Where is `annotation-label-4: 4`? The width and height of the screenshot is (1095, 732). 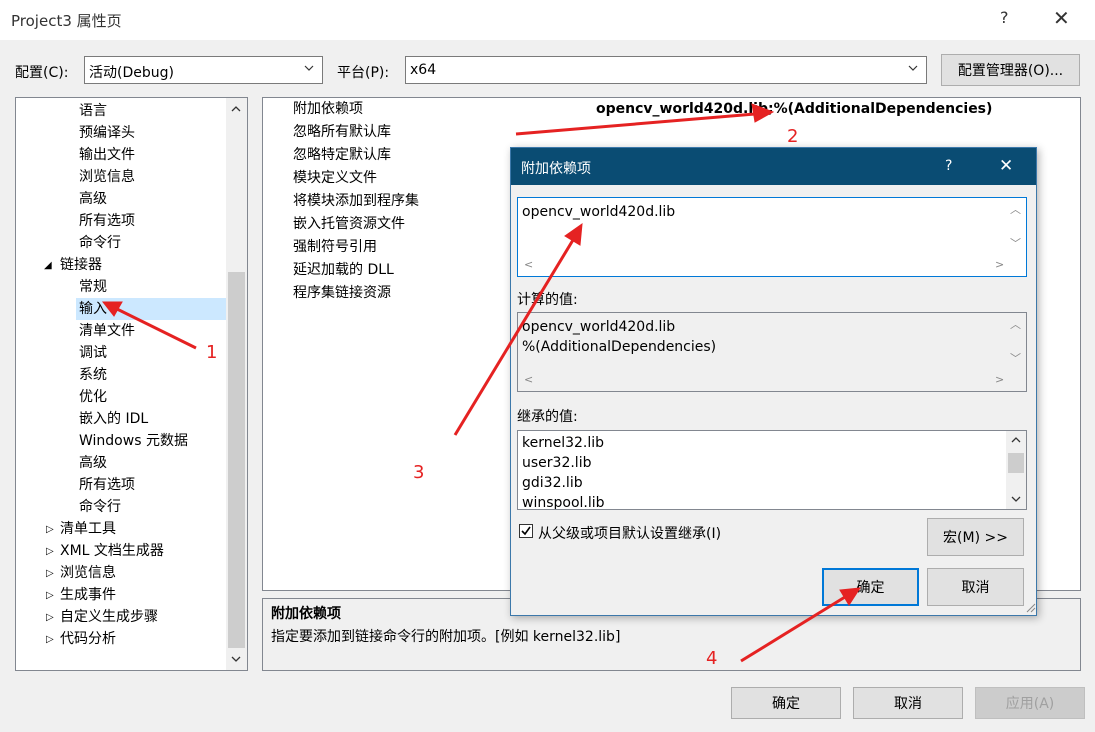
annotation-label-4: 4 is located at coordinates (712, 658).